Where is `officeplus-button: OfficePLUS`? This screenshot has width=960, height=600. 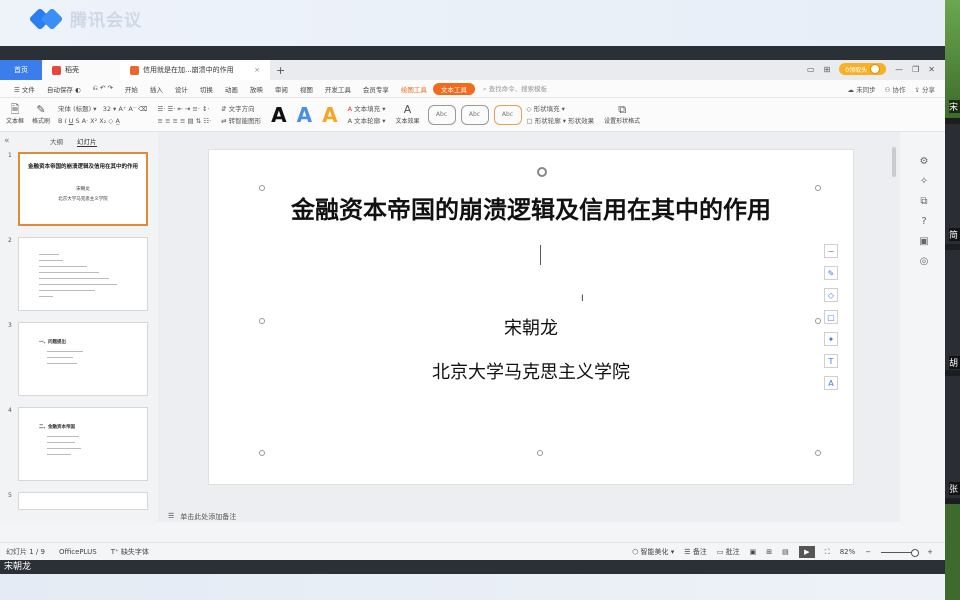
officeplus-button: OfficePLUS is located at coordinates (78, 552).